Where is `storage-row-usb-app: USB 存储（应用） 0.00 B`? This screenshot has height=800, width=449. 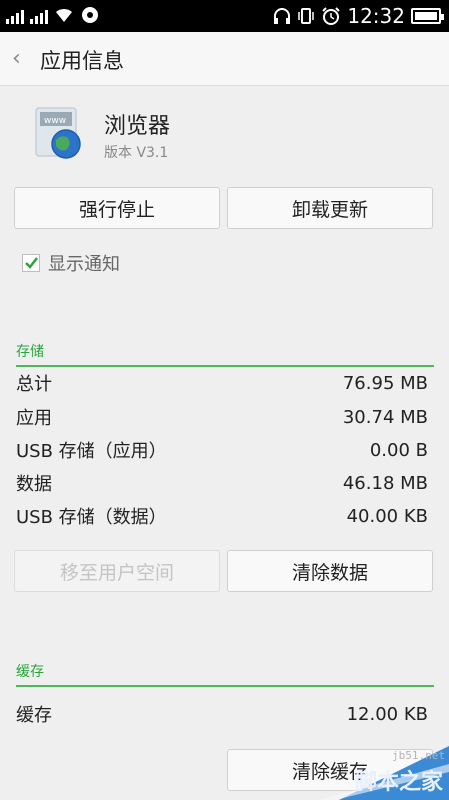 storage-row-usb-app: USB 存储（应用） 0.00 B is located at coordinates (222, 450).